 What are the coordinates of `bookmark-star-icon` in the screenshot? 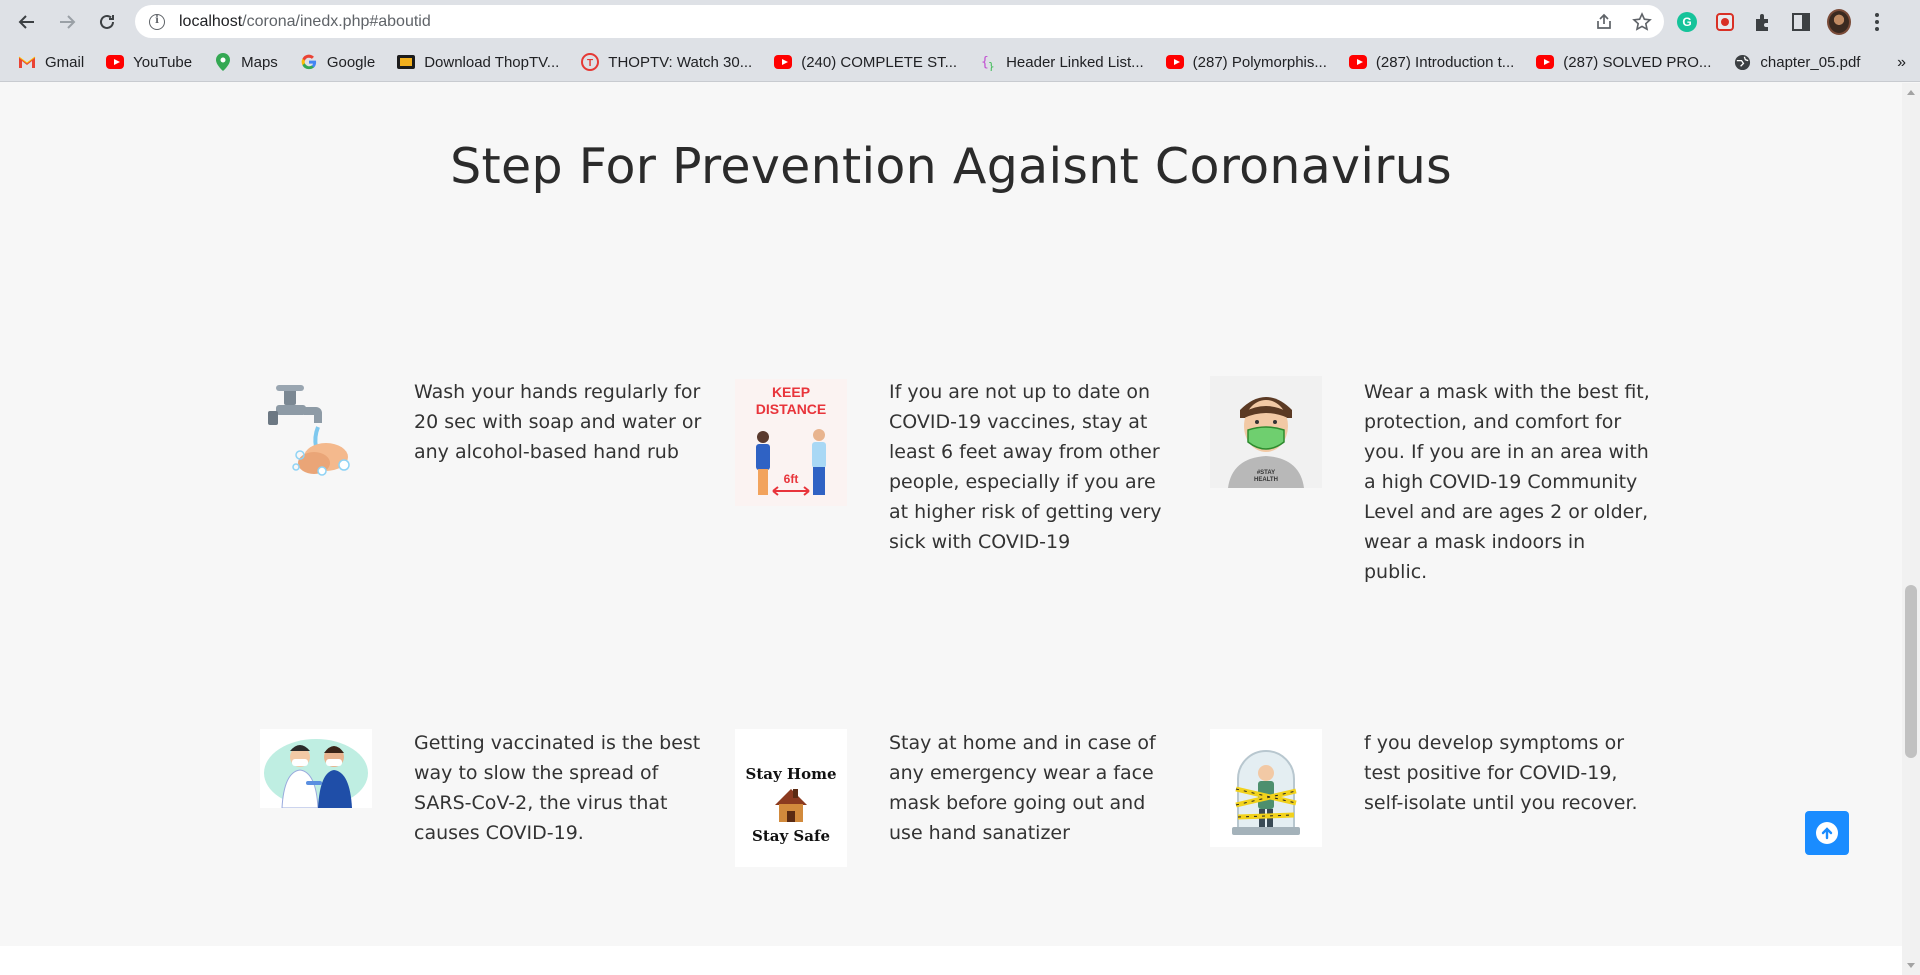 It's located at (1642, 21).